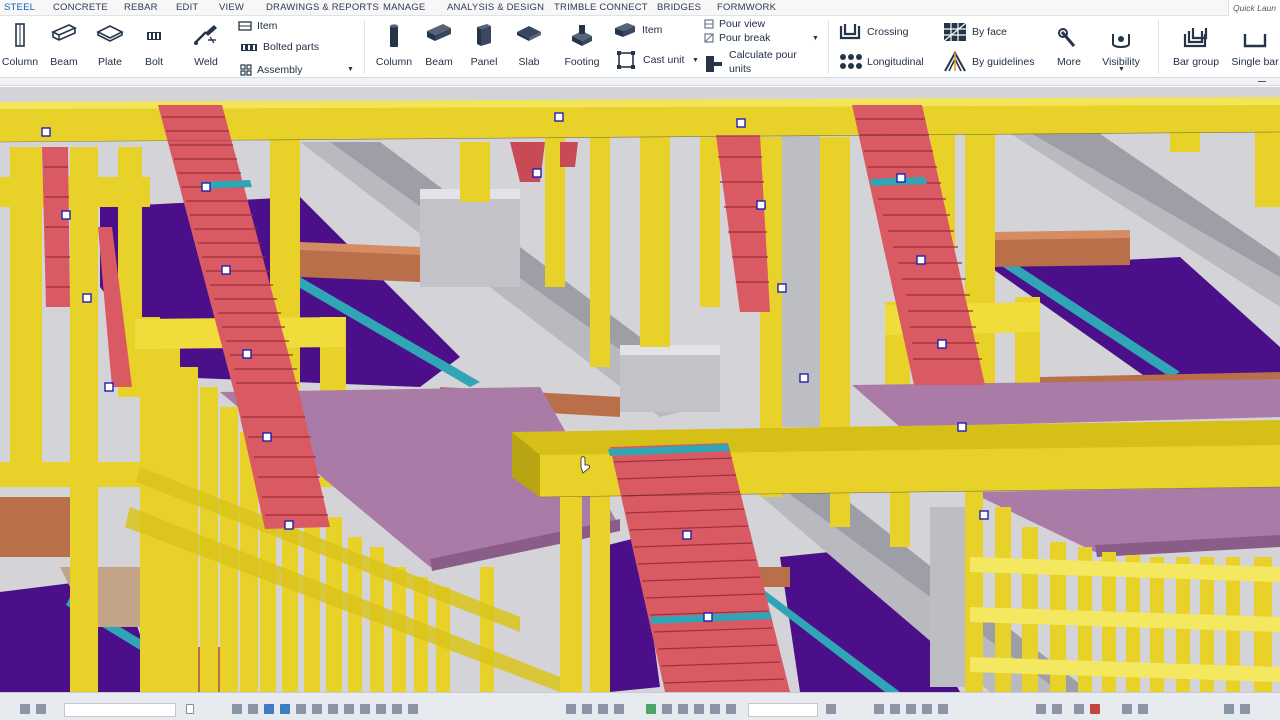 The height and width of the screenshot is (720, 1280). I want to click on concrete-beam-button: Beam, so click(439, 47).